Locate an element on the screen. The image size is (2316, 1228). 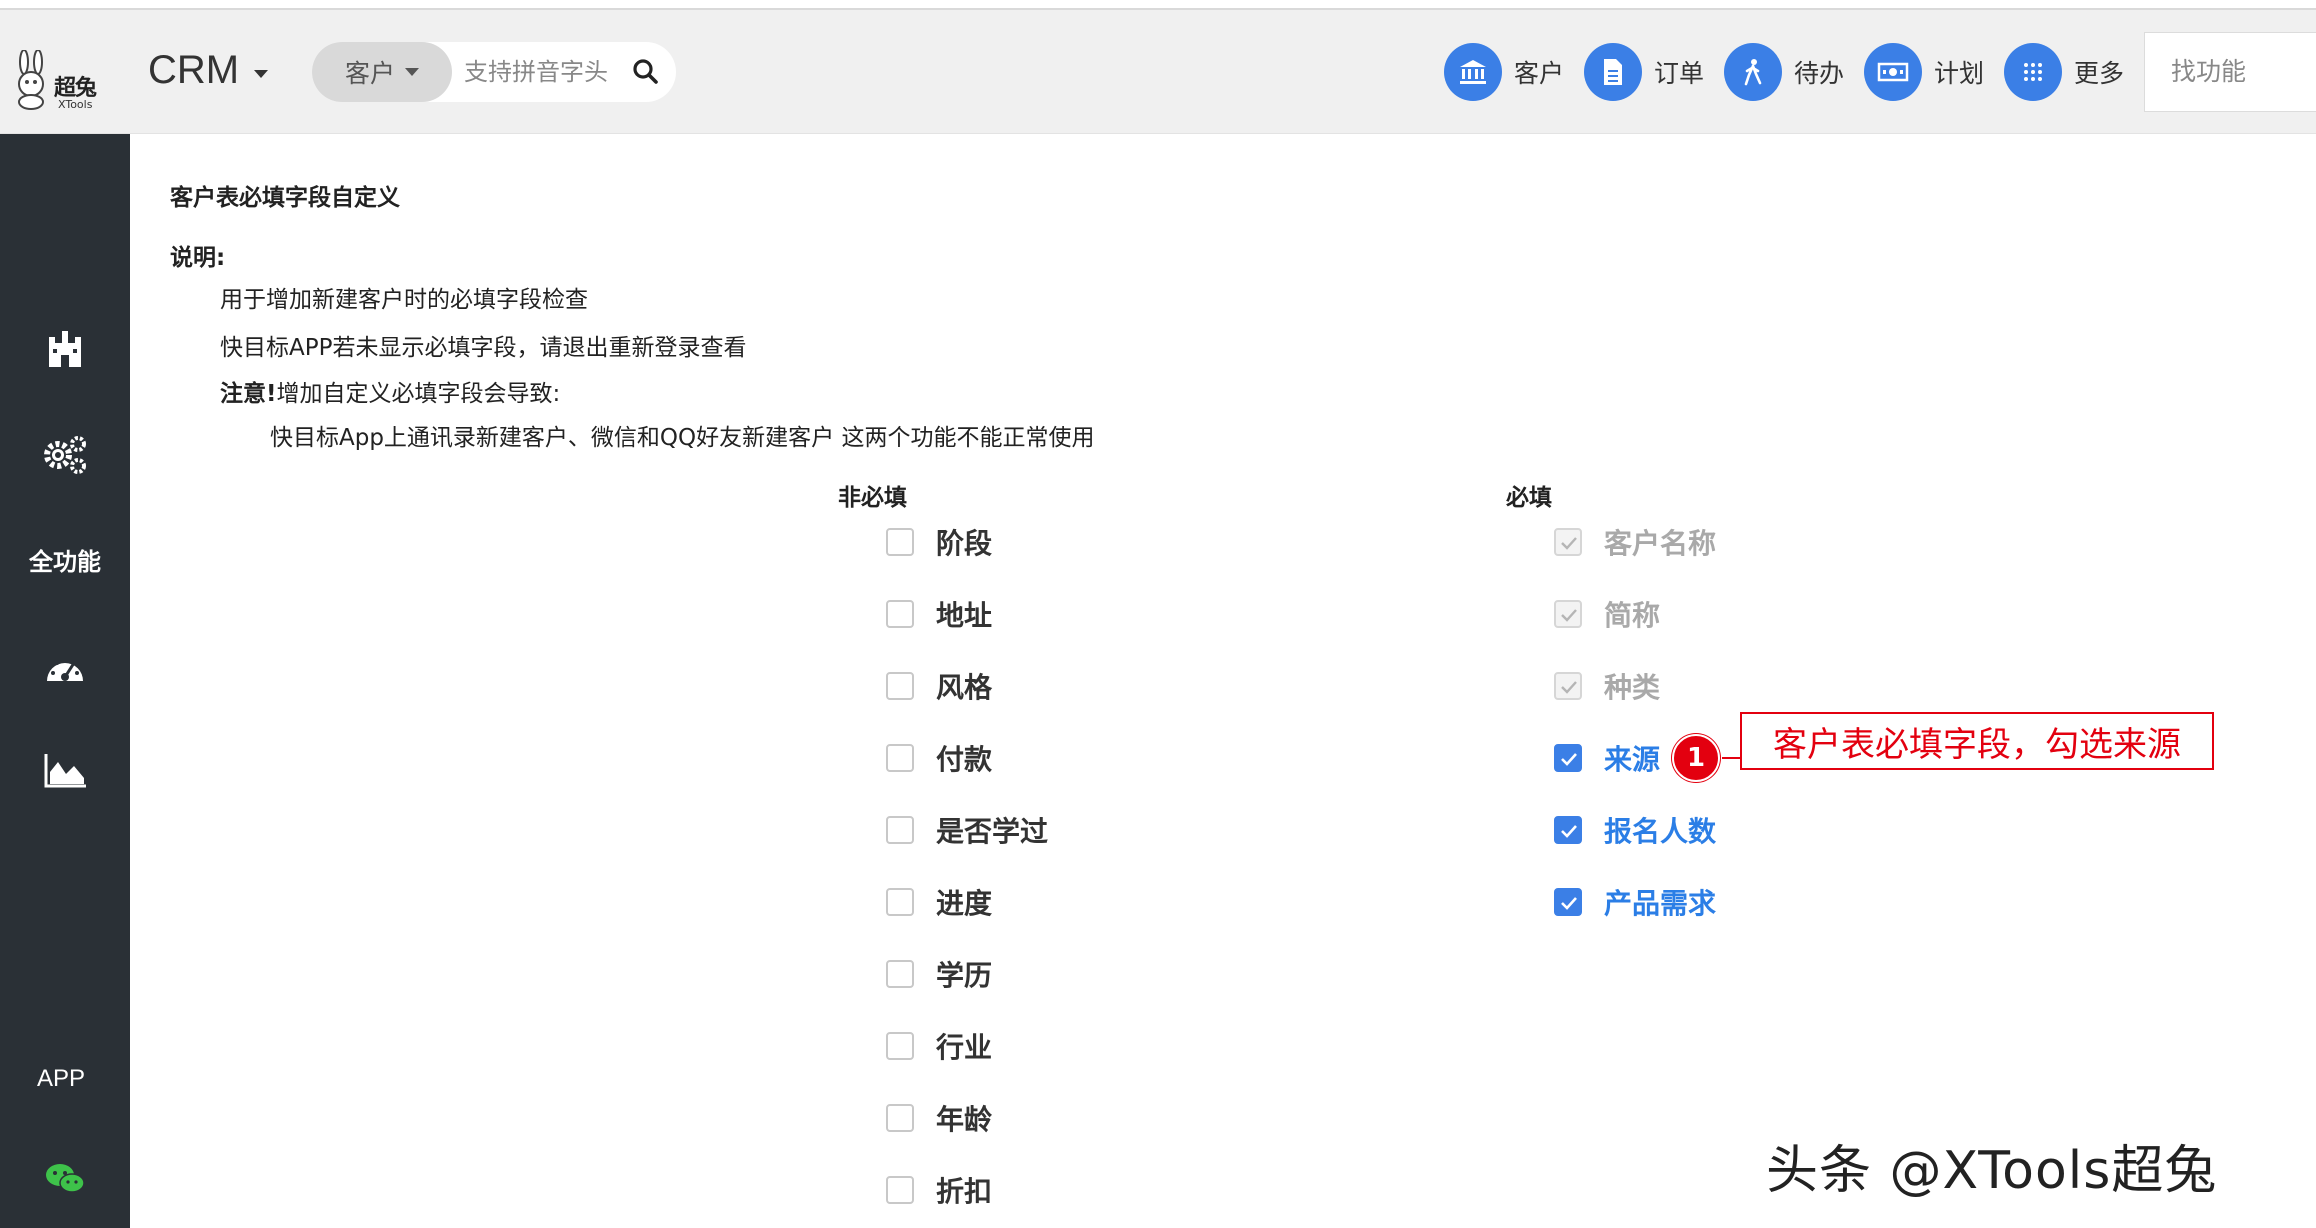
search-box: 客户 is located at coordinates (494, 72).